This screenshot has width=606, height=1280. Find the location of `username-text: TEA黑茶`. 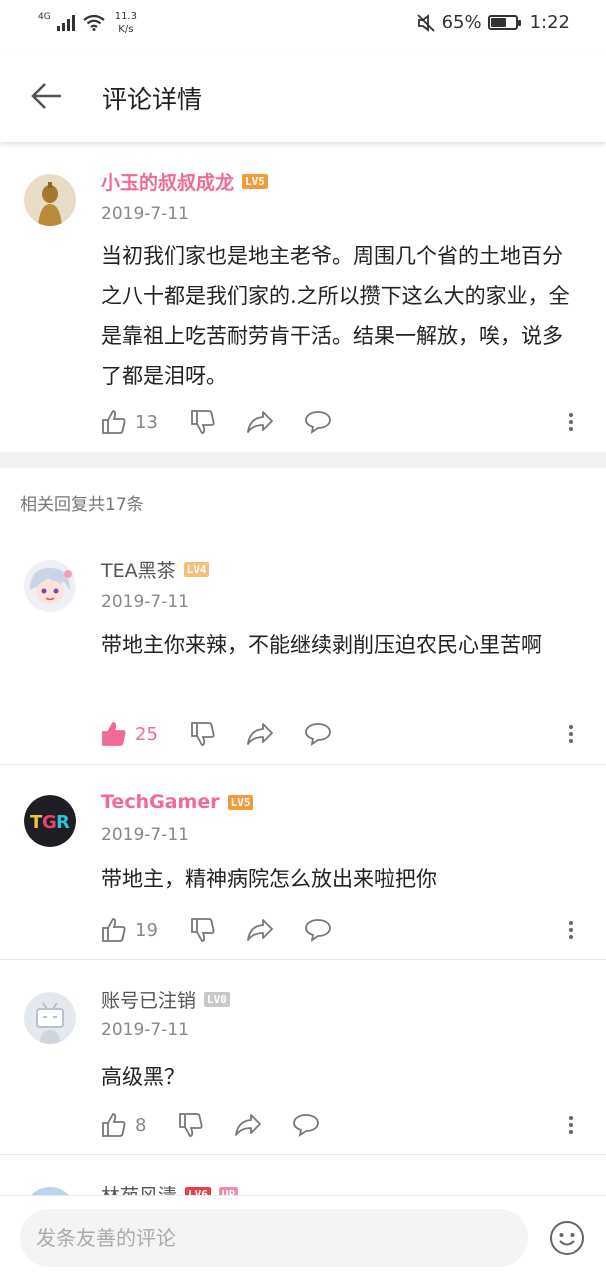

username-text: TEA黑茶 is located at coordinates (138, 569).